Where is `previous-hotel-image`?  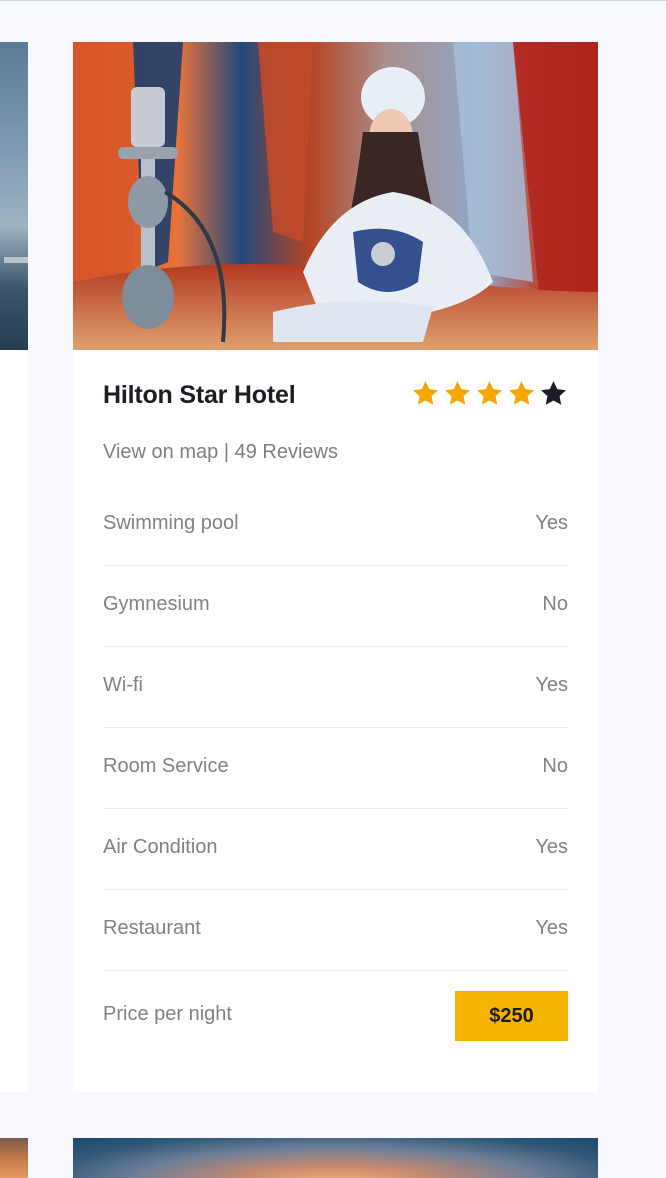
previous-hotel-image is located at coordinates (14, 196).